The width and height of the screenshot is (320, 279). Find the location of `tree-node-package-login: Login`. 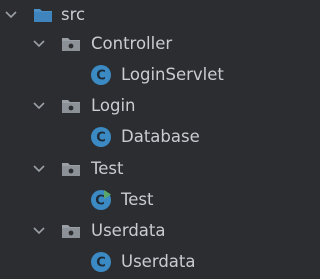

tree-node-package-login: Login is located at coordinates (122, 106).